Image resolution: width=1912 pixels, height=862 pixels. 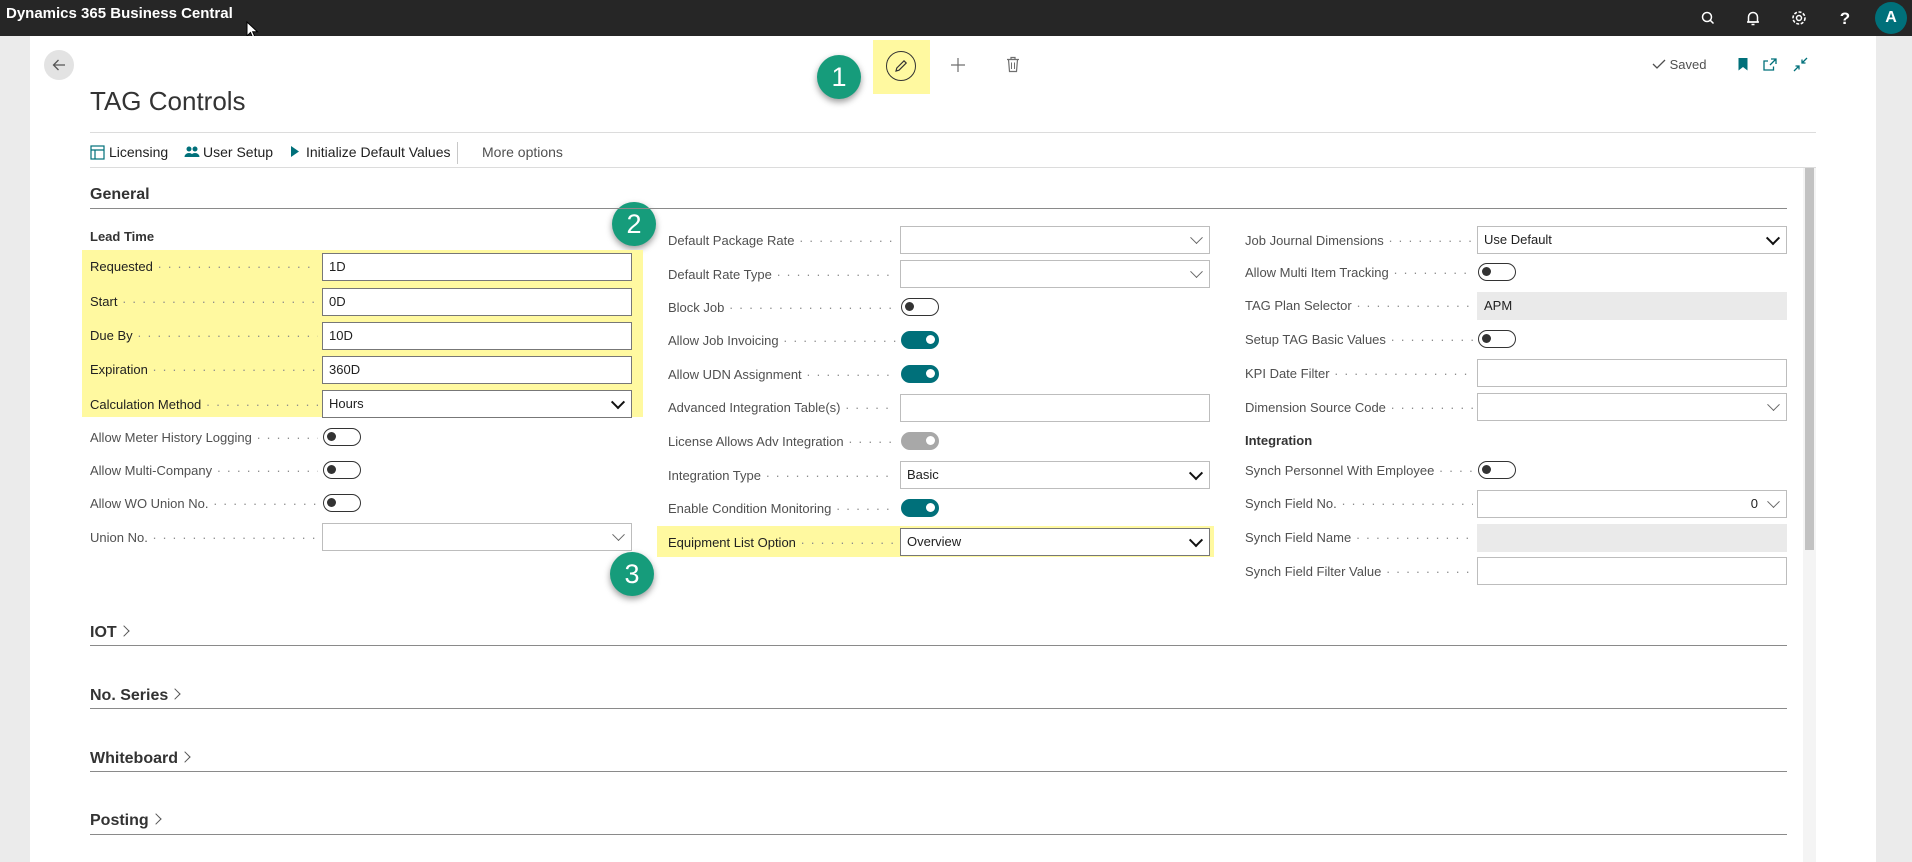 I want to click on arrow-left-icon, so click(x=58, y=65).